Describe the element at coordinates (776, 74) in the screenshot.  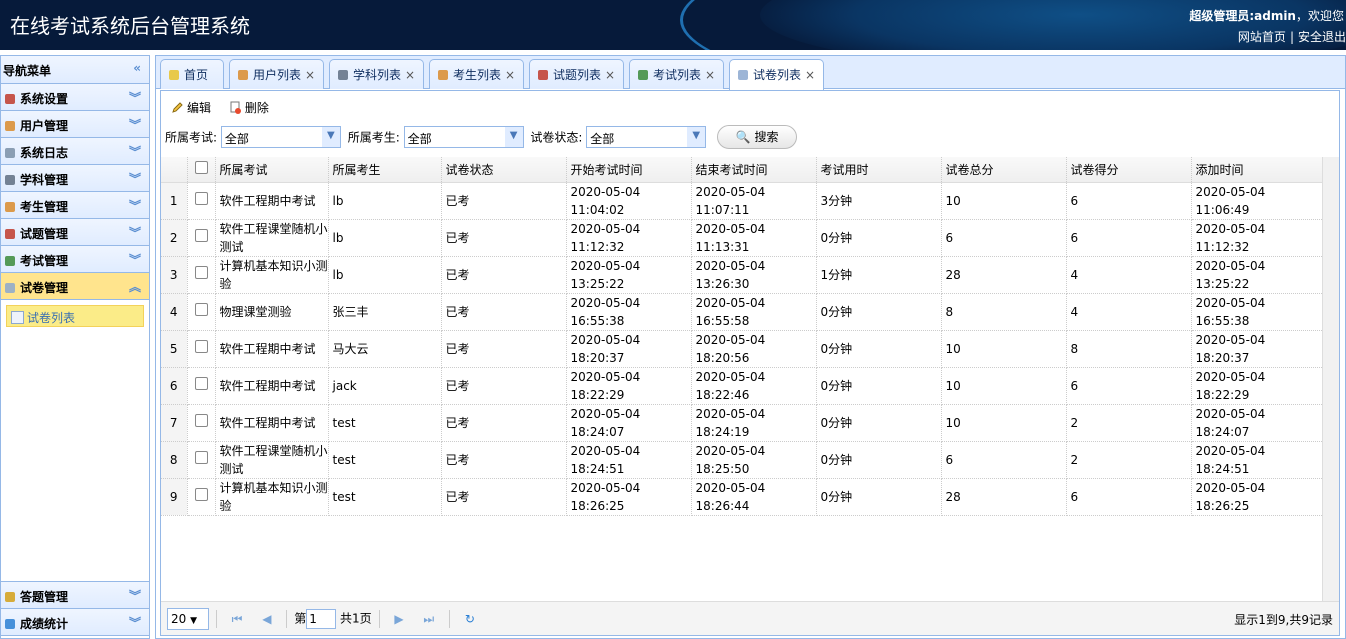
I see `tab-paper: 试卷列表 ×` at that location.